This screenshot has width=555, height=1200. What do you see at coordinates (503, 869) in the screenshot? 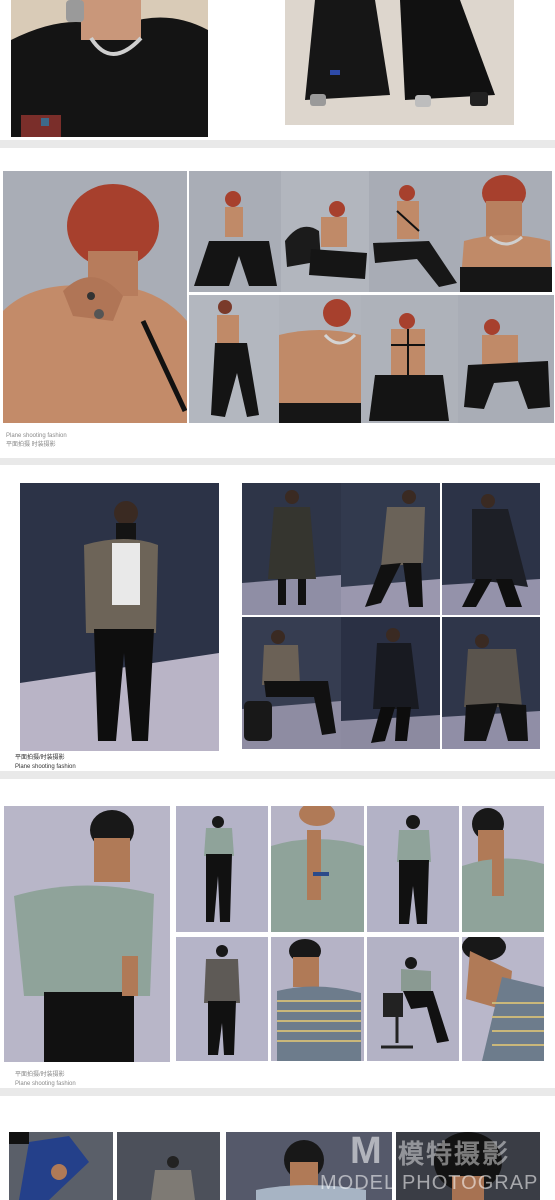
I see `photo-sage-hand-face` at bounding box center [503, 869].